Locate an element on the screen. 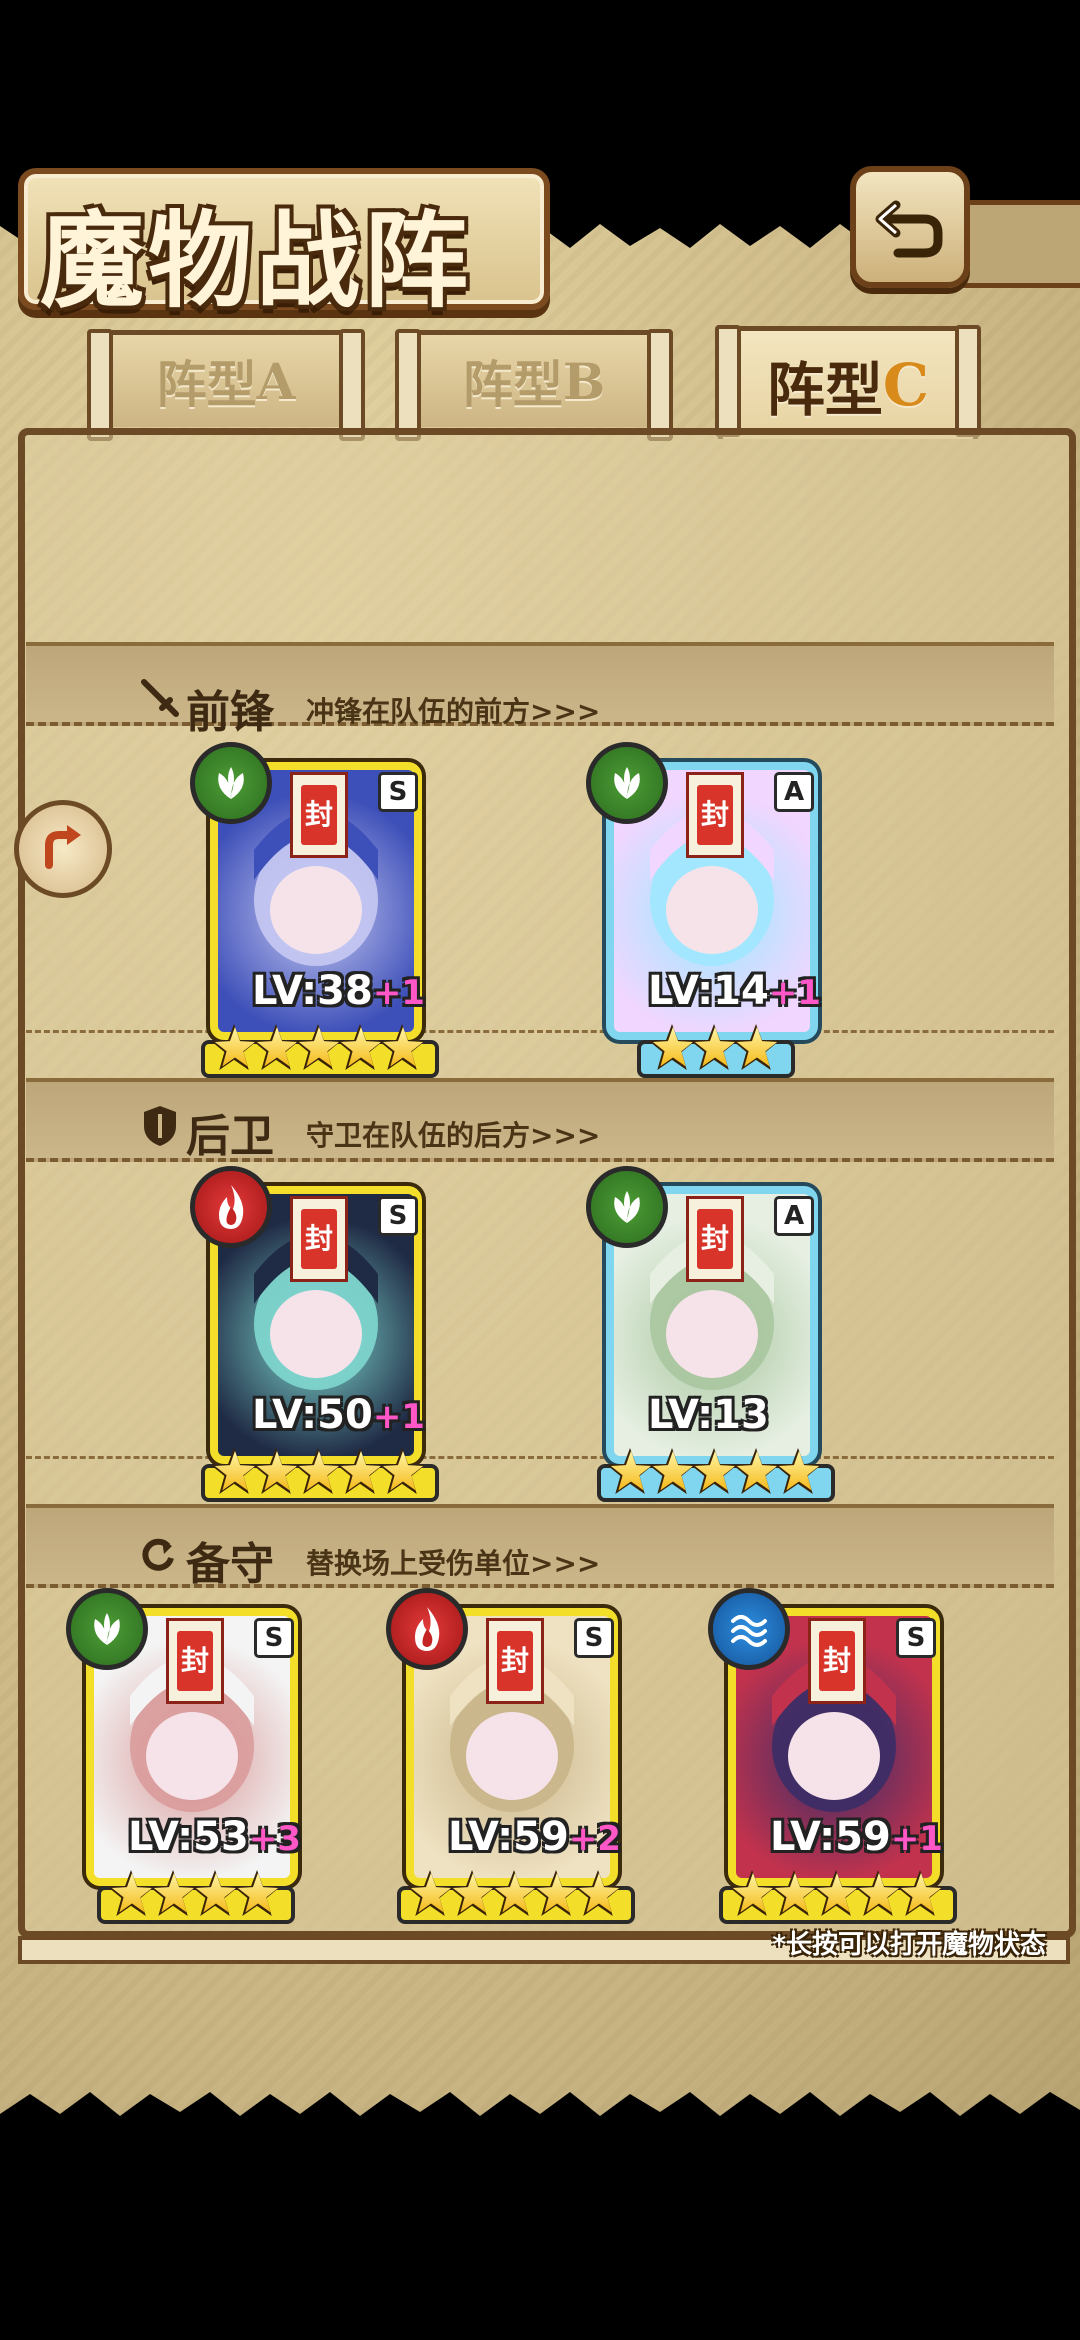 Image resolution: width=1080 pixels, height=2340 pixels. rotate-arrow-icon is located at coordinates (63, 847).